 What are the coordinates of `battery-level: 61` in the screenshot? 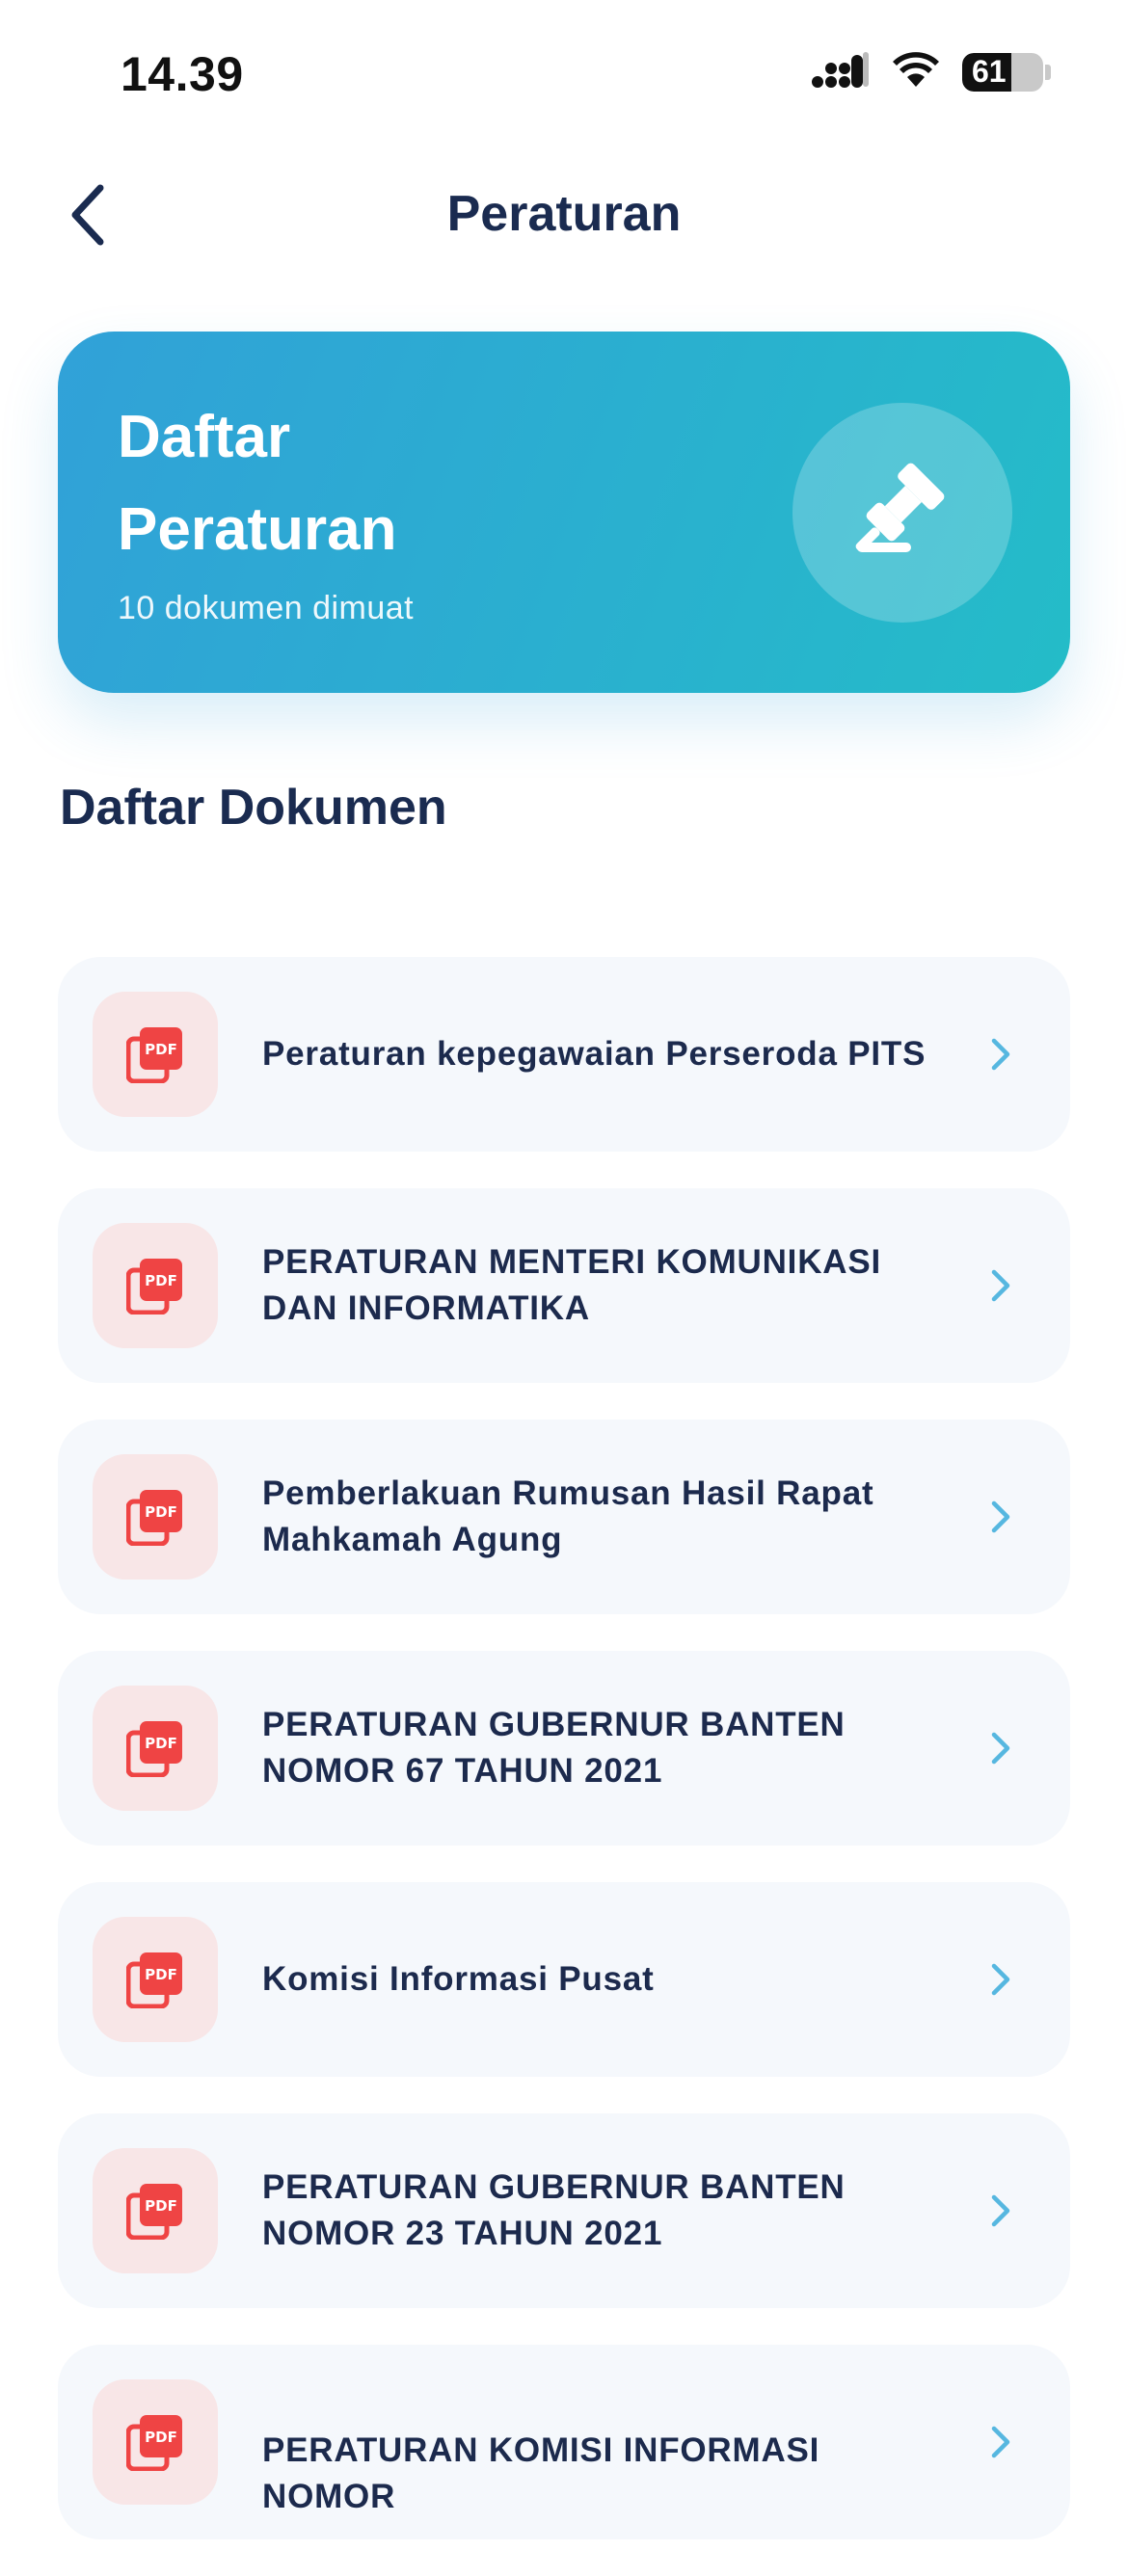 It's located at (989, 72).